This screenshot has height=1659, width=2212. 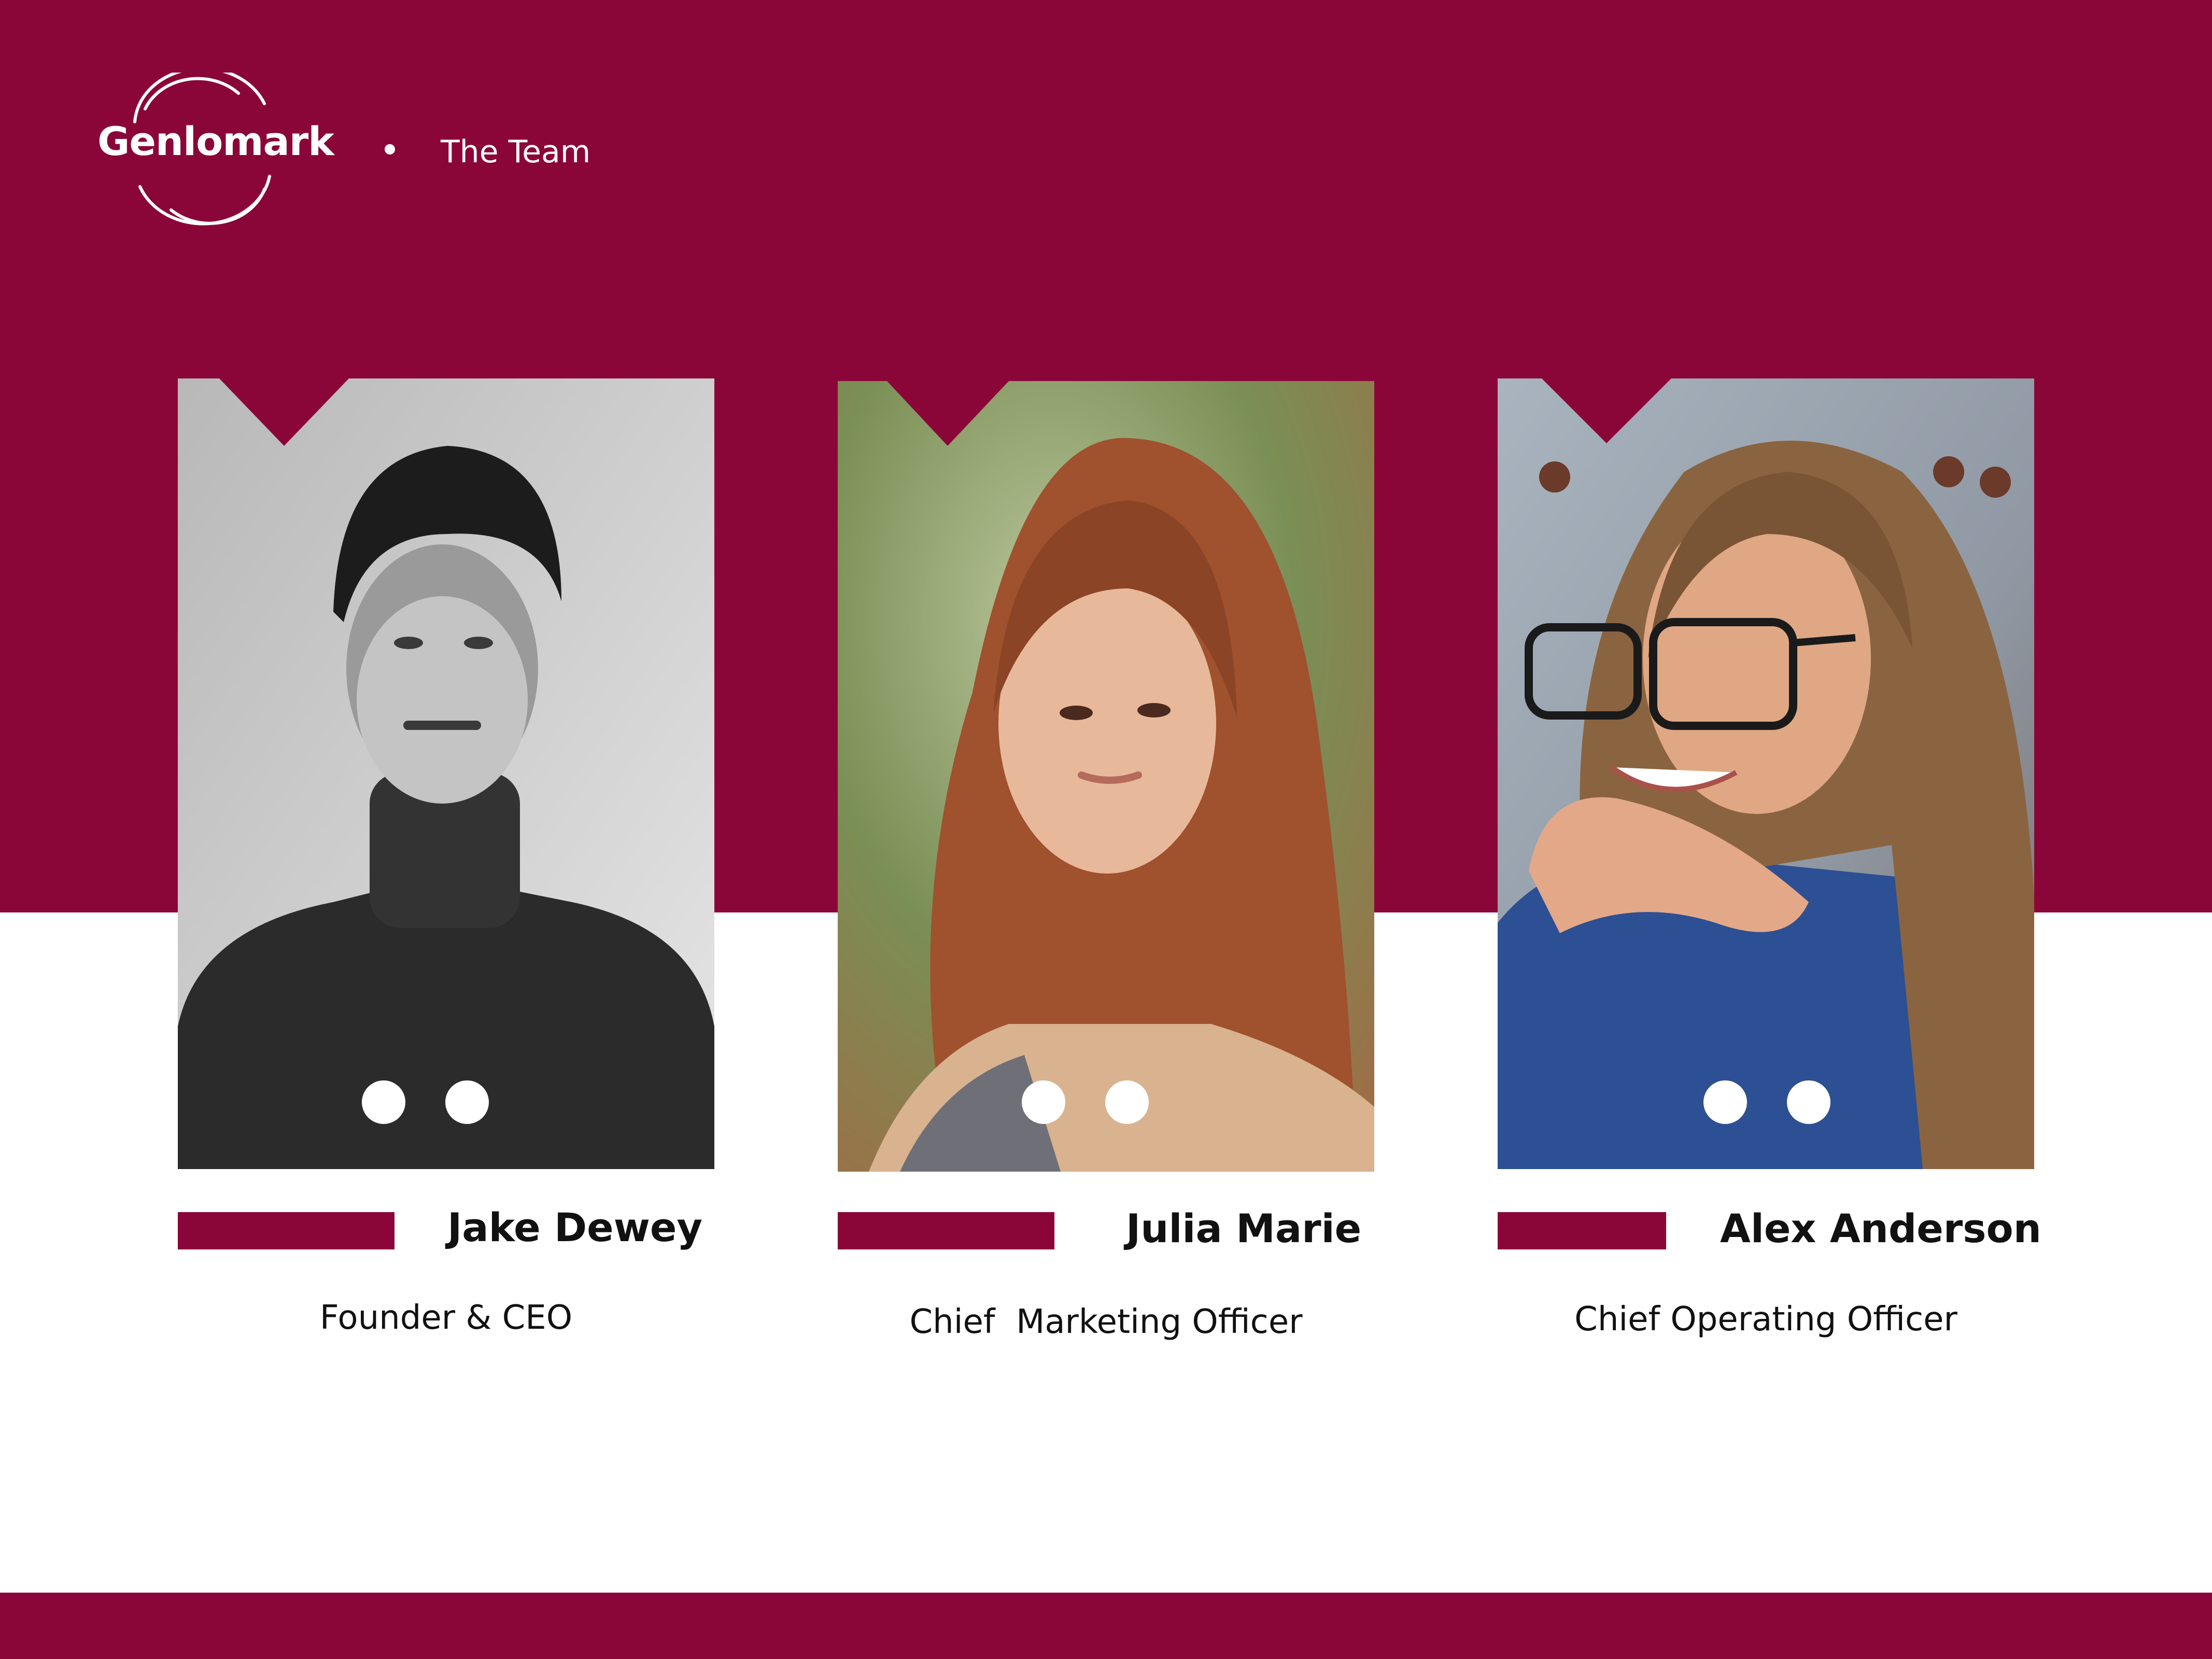 What do you see at coordinates (390, 149) in the screenshot?
I see `header-separator-dot` at bounding box center [390, 149].